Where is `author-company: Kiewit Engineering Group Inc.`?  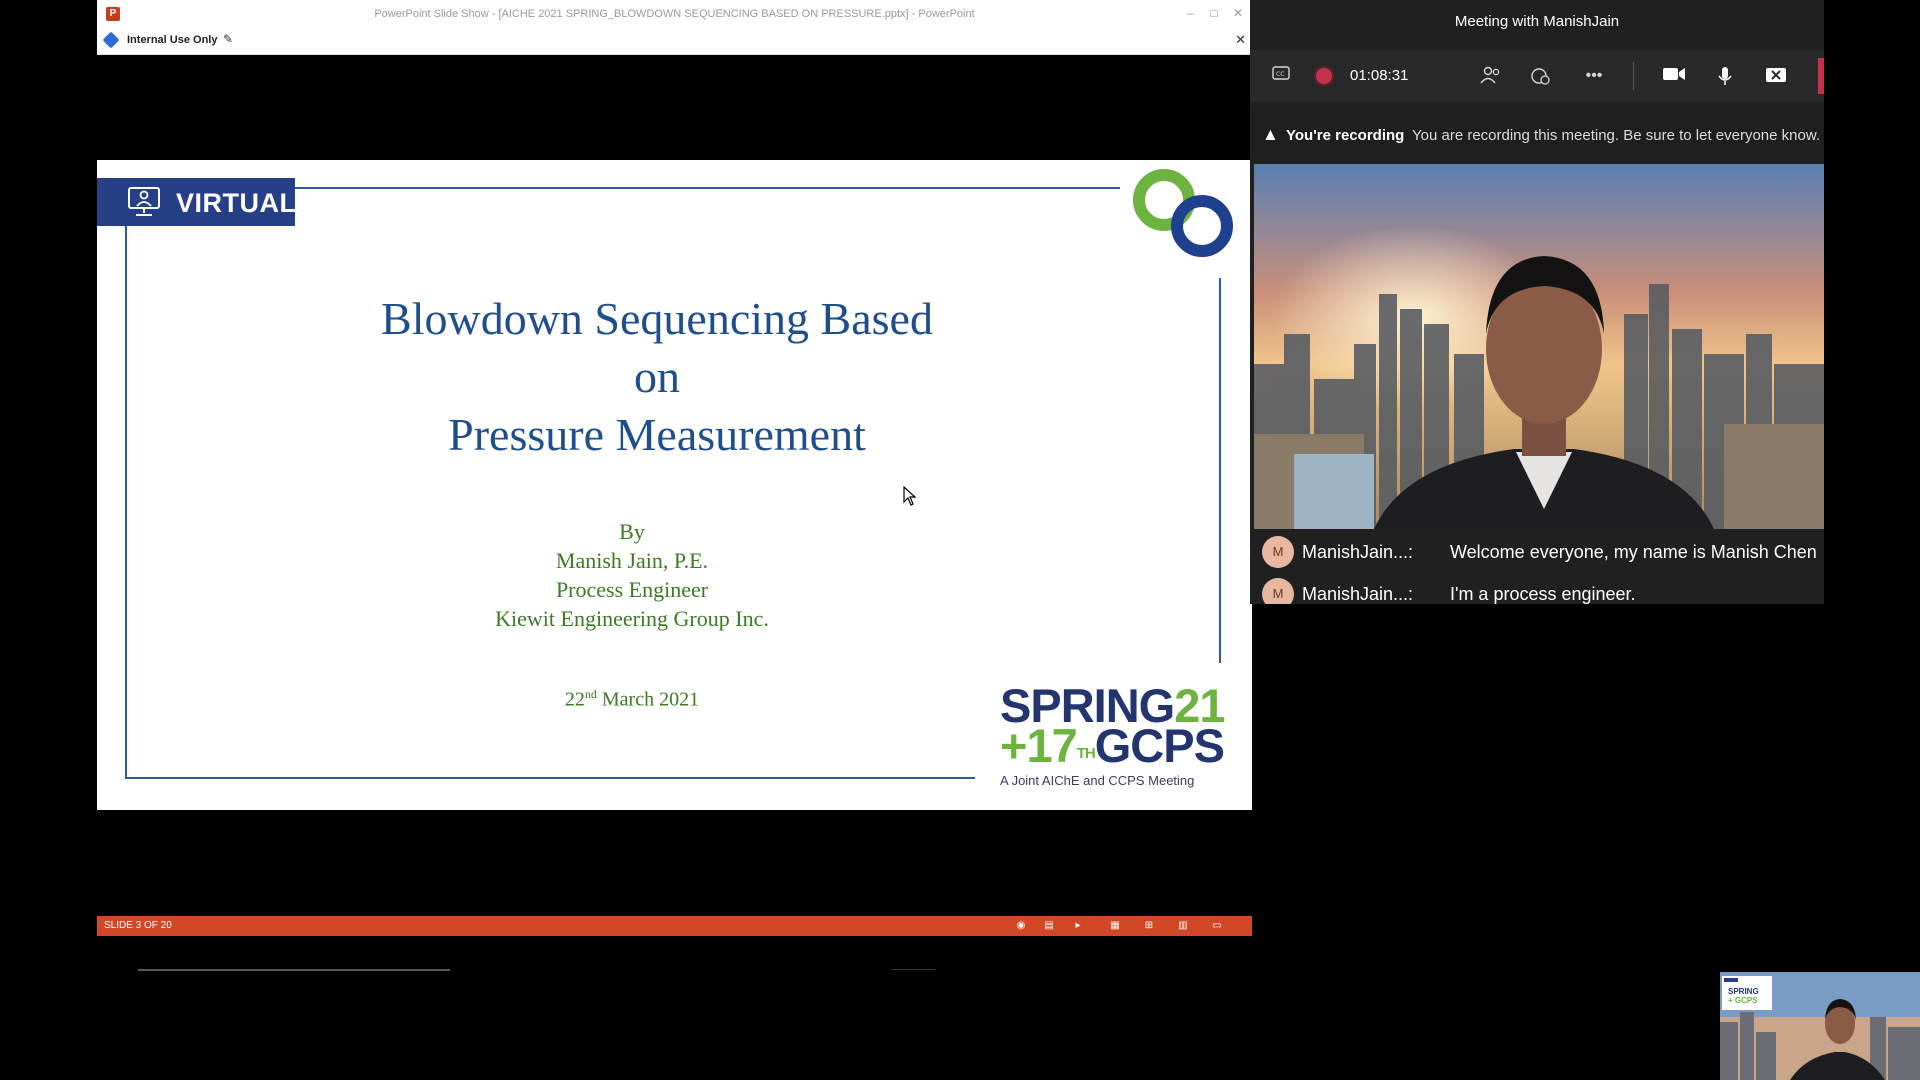 author-company: Kiewit Engineering Group Inc. is located at coordinates (632, 618).